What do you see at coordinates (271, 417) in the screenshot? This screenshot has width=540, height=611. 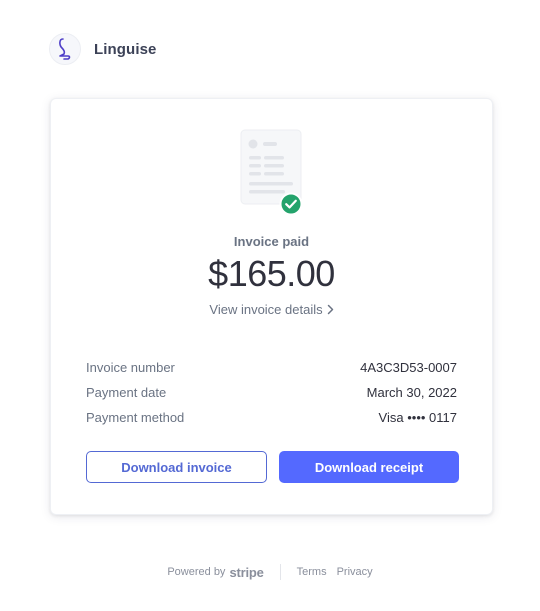 I see `info-row-payment-method: Payment method Visa •••• 0117` at bounding box center [271, 417].